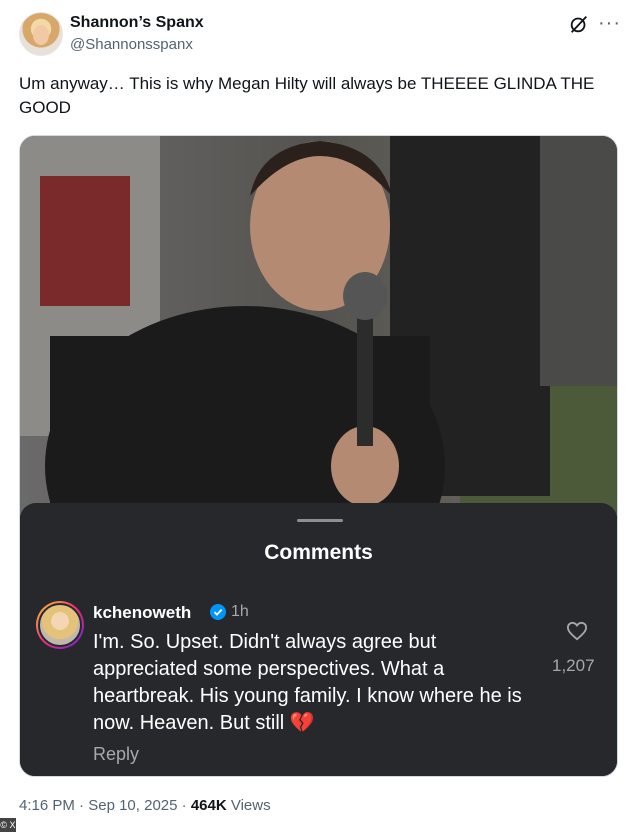  What do you see at coordinates (240, 611) in the screenshot?
I see `comment-age: 1h` at bounding box center [240, 611].